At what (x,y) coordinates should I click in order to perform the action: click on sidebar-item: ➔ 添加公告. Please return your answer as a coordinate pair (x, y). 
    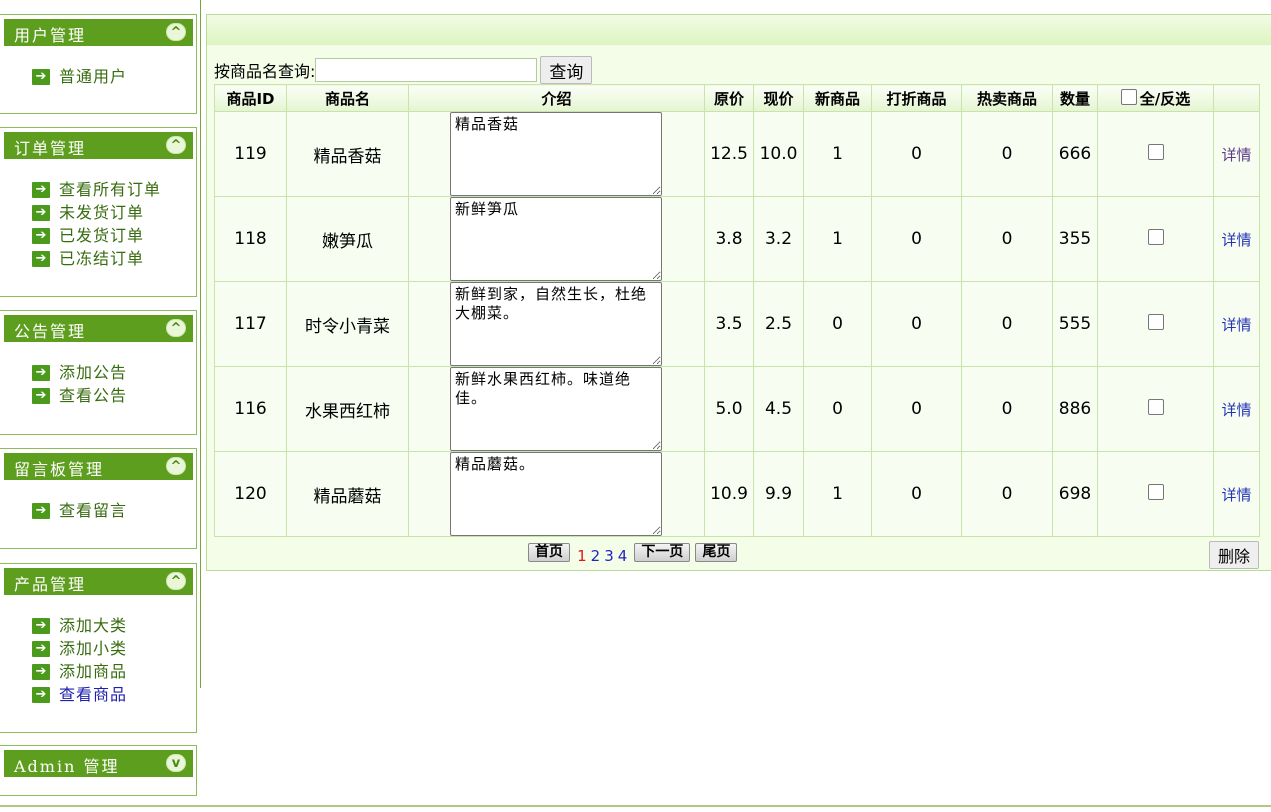
    Looking at the image, I should click on (79, 372).